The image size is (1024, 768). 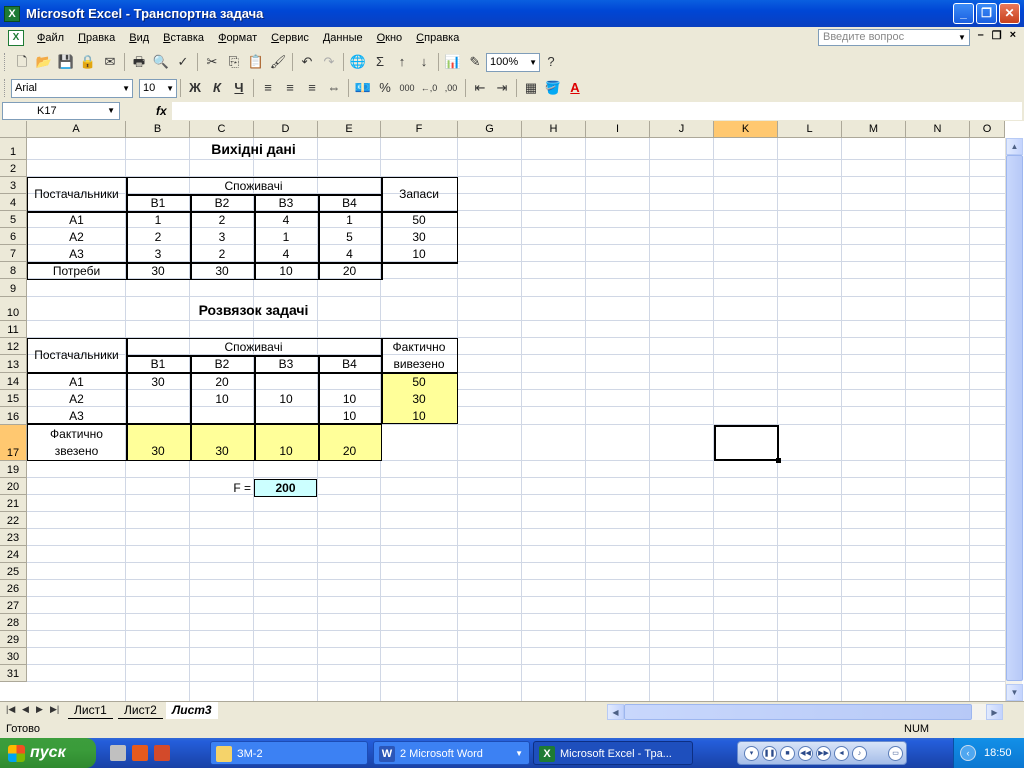 I want to click on vertical-scrollbar: ▲ ▼, so click(x=1014, y=419).